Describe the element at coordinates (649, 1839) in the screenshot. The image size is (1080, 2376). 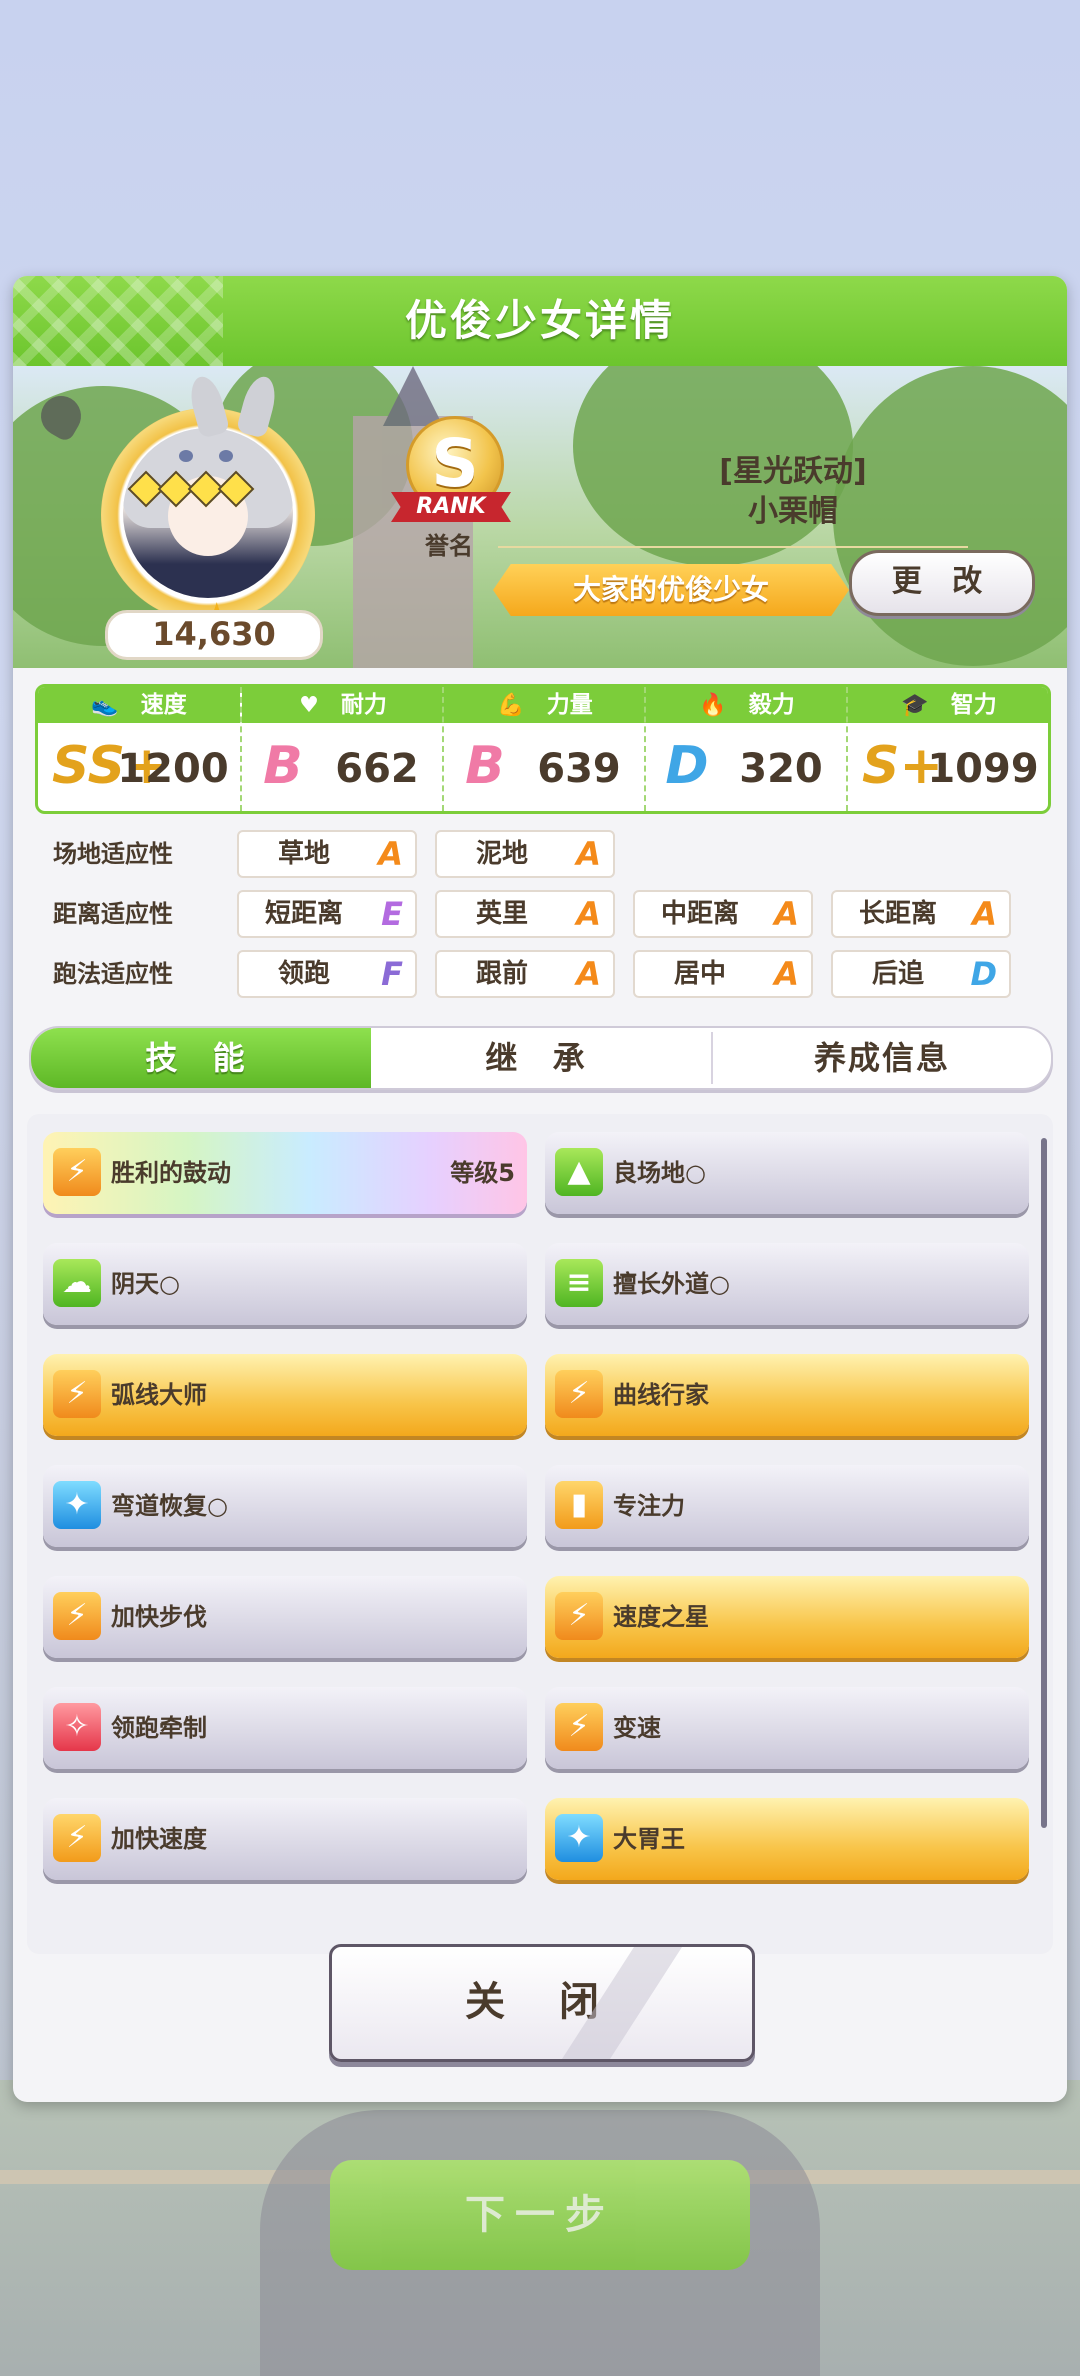
I see `skill-name: 大胃王` at that location.